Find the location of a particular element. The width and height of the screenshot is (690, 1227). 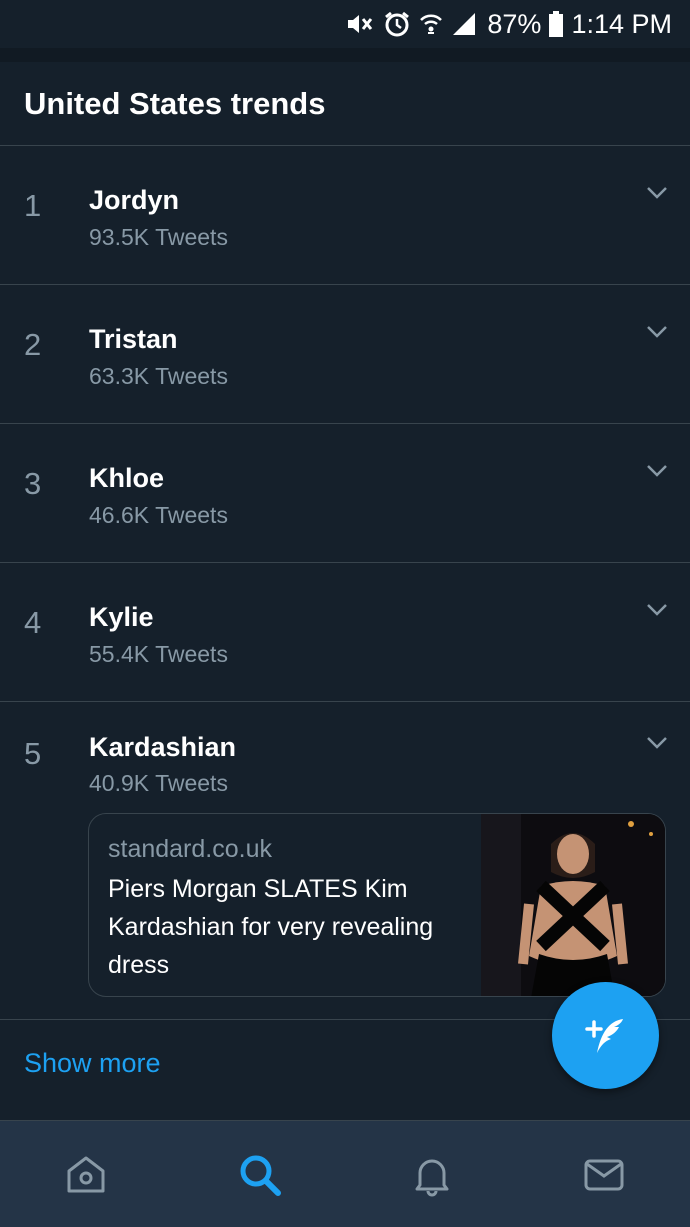

tab-search is located at coordinates (260, 1175).